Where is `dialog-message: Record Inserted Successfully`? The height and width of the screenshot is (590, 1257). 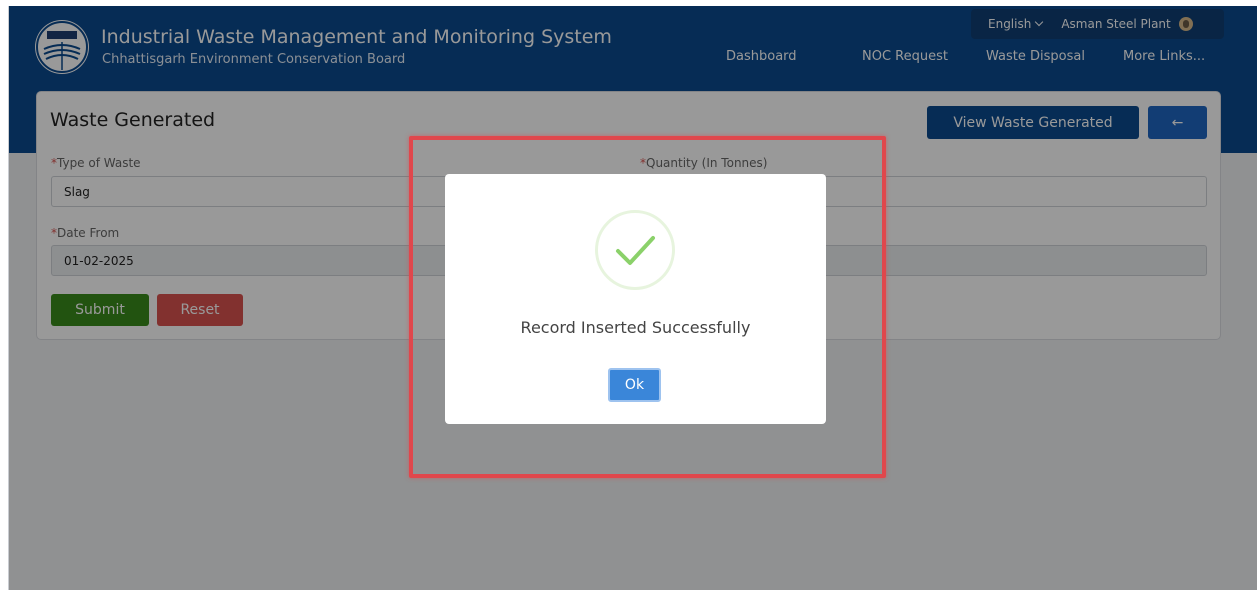
dialog-message: Record Inserted Successfully is located at coordinates (635, 327).